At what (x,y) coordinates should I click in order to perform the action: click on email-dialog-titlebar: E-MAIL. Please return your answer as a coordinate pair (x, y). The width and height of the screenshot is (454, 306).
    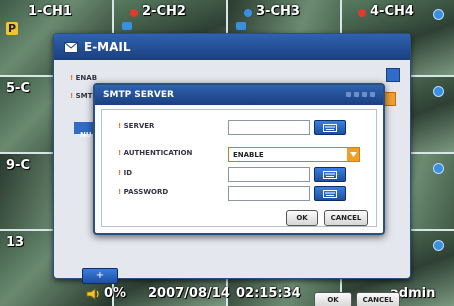
    Looking at the image, I should click on (232, 47).